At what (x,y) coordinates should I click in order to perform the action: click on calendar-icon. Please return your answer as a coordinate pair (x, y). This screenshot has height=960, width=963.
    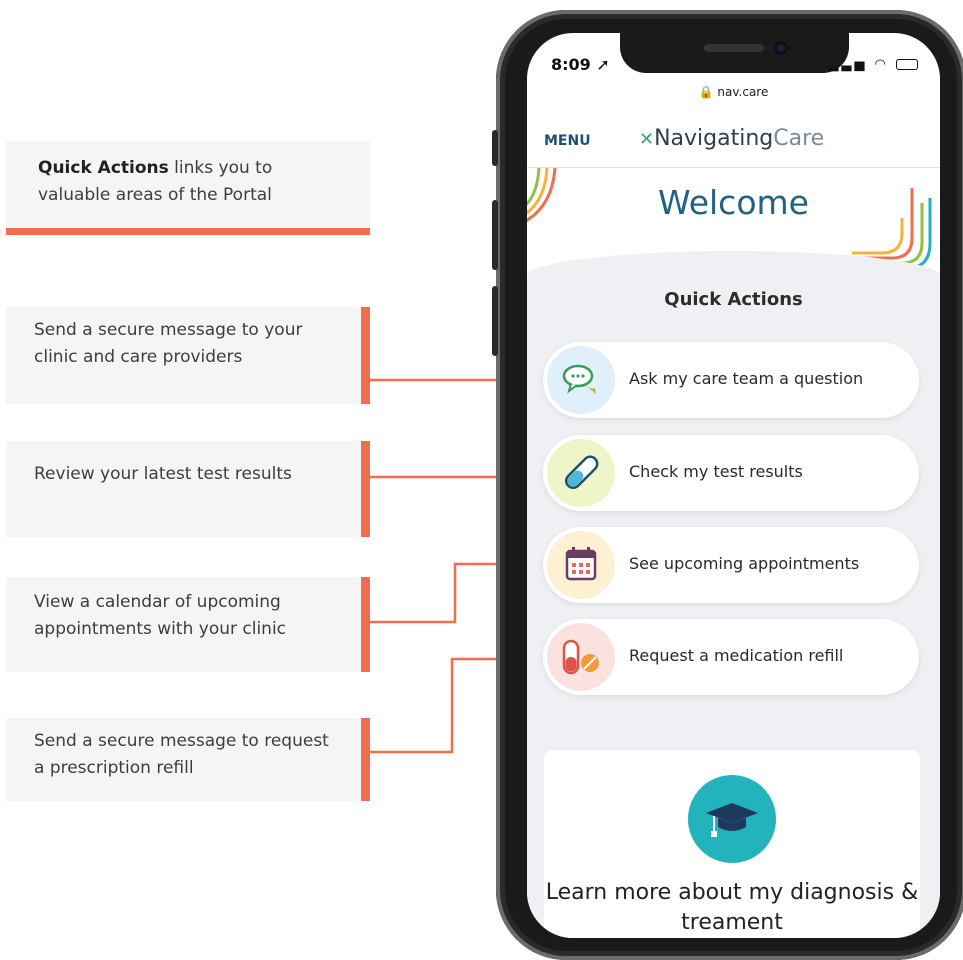
    Looking at the image, I should click on (581, 565).